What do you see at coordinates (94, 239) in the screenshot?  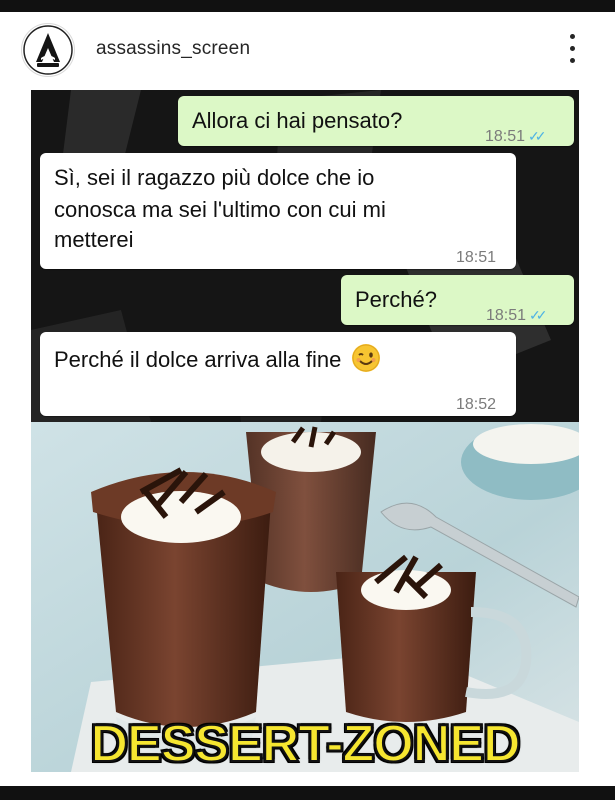 I see `message-text-line: metterei` at bounding box center [94, 239].